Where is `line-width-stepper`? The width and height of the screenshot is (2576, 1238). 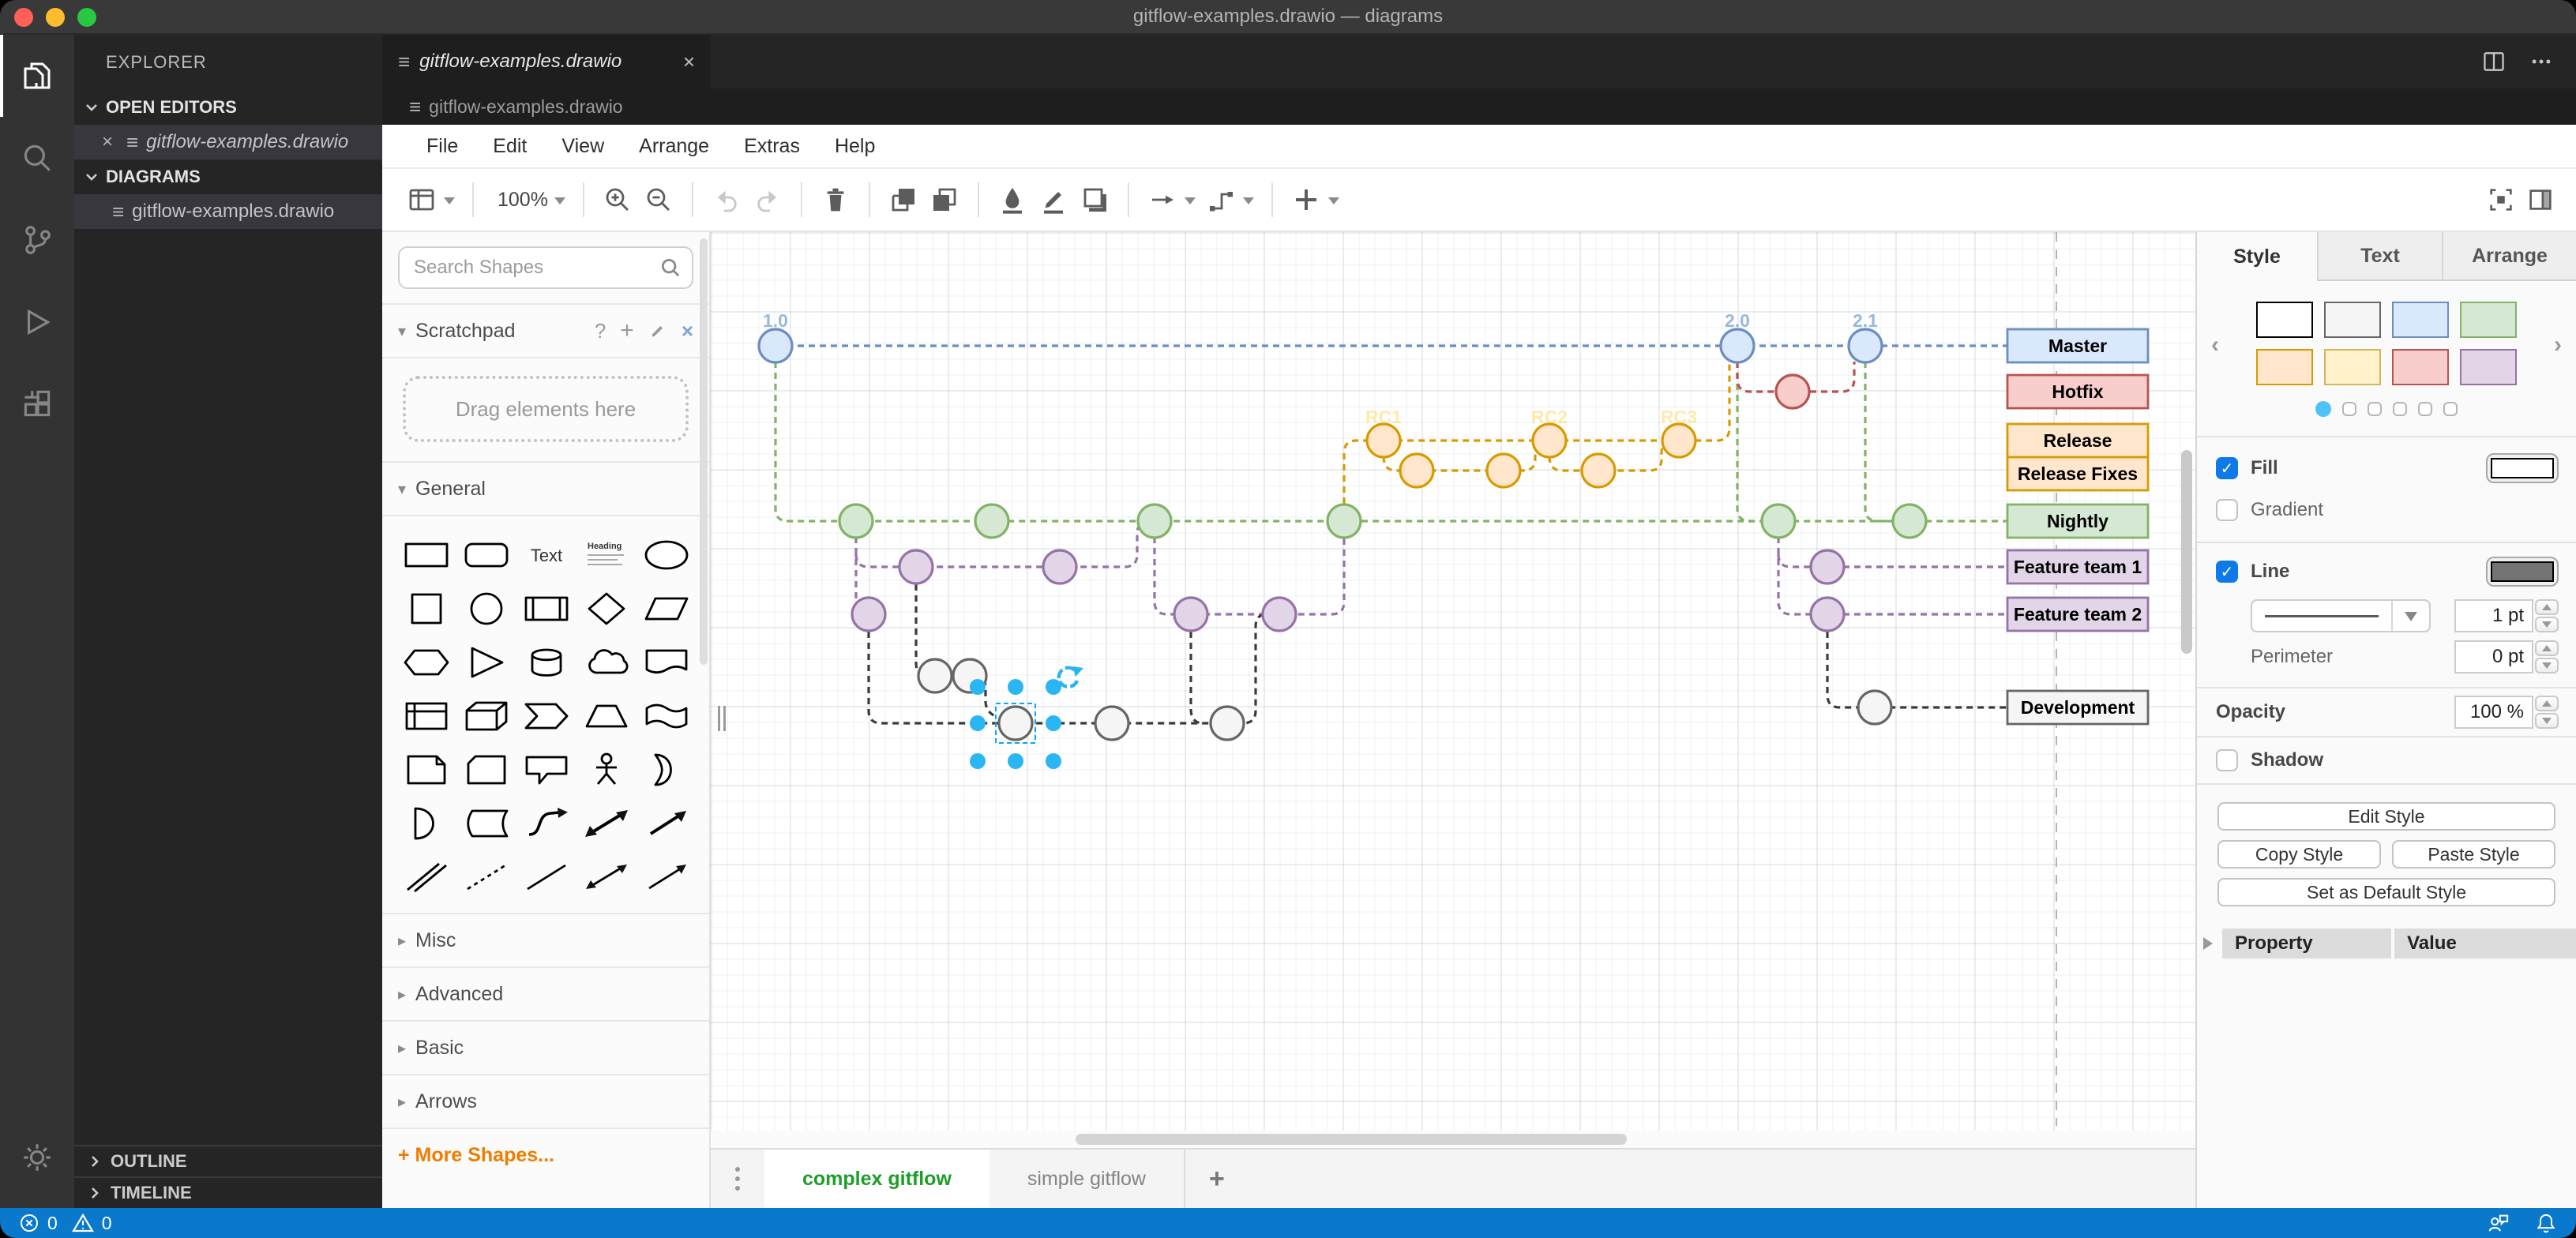
line-width-stepper is located at coordinates (2547, 615).